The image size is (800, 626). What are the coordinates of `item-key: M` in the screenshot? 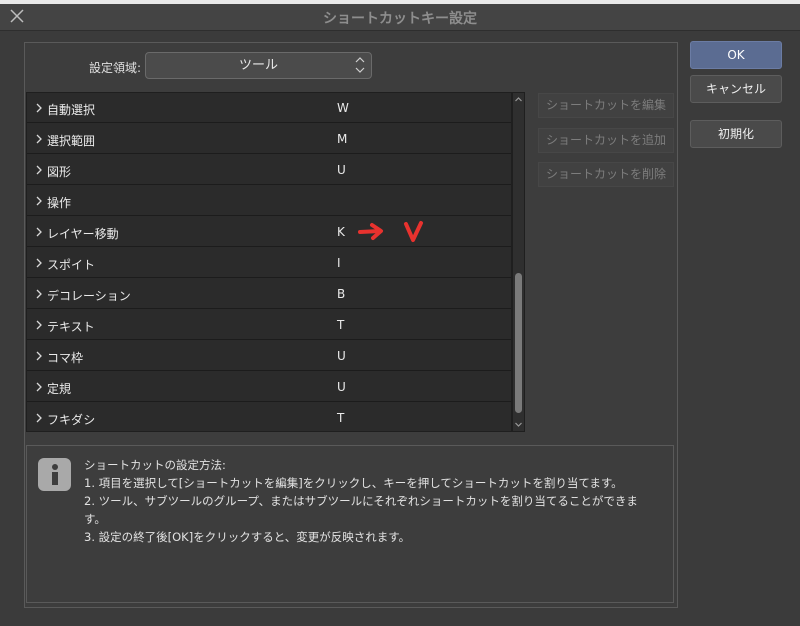 It's located at (342, 139).